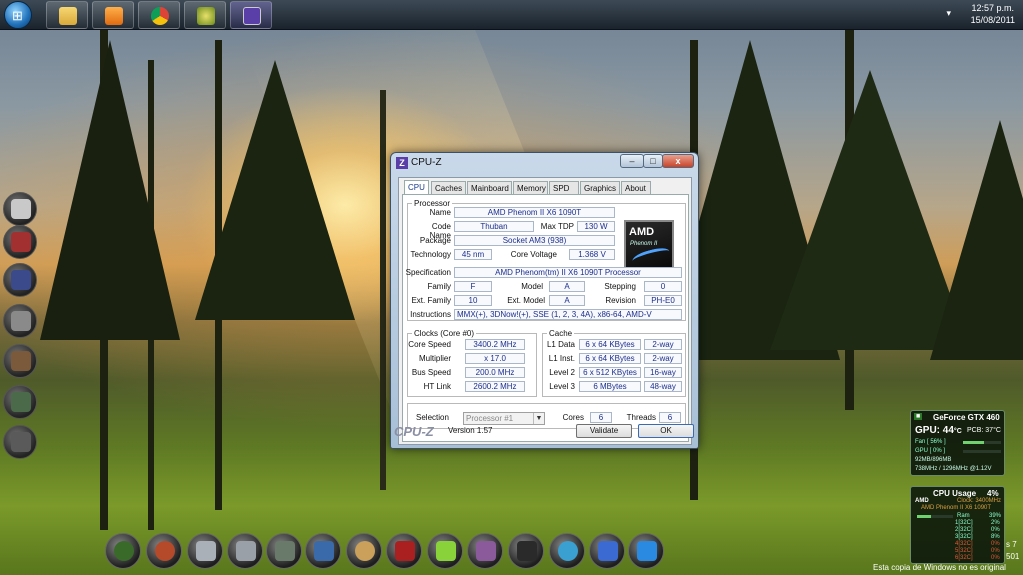  What do you see at coordinates (473, 300) in the screenshot?
I see `extfamily-value: 10` at bounding box center [473, 300].